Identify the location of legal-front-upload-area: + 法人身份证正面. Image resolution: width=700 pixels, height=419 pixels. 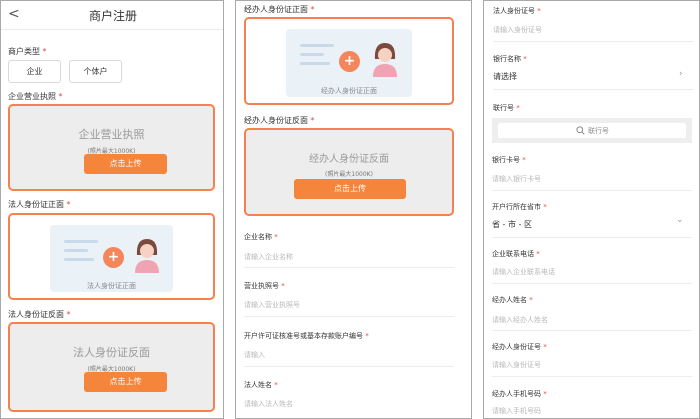
(111, 256).